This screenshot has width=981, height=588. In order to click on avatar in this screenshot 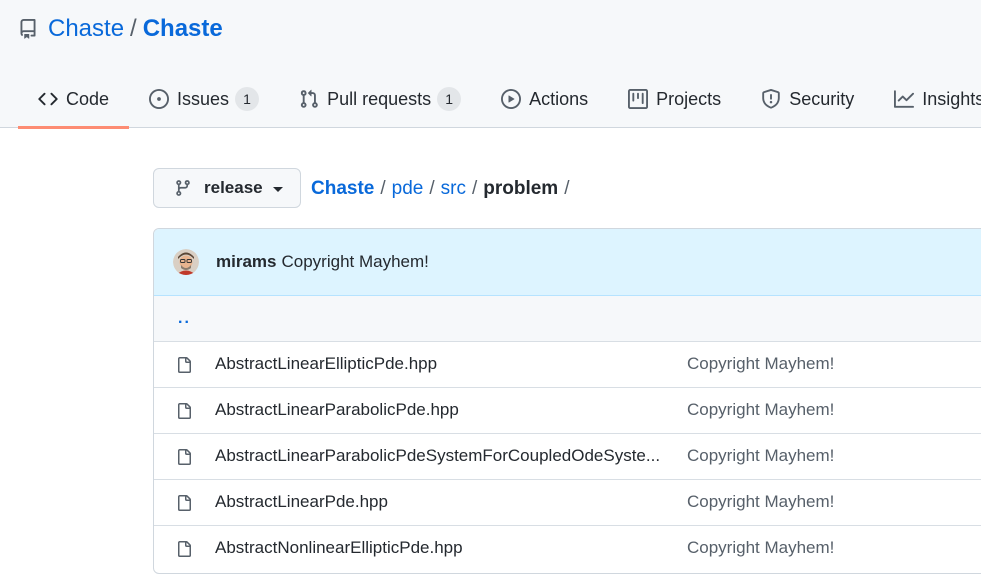, I will do `click(186, 262)`.